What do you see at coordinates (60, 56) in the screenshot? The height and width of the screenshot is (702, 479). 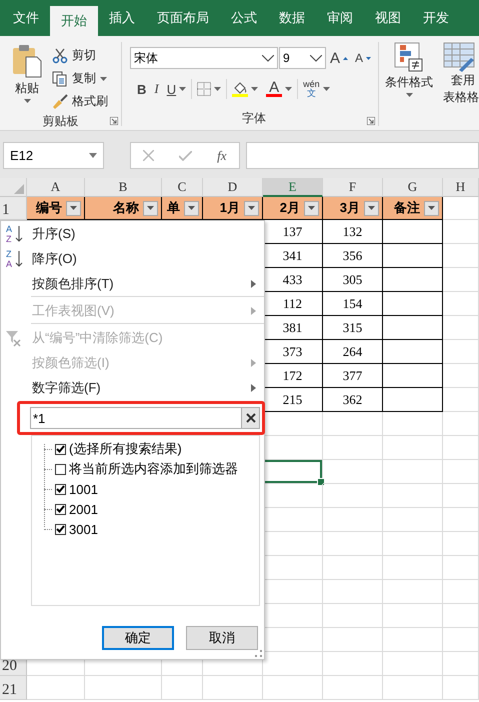 I see `scissors-icon` at bounding box center [60, 56].